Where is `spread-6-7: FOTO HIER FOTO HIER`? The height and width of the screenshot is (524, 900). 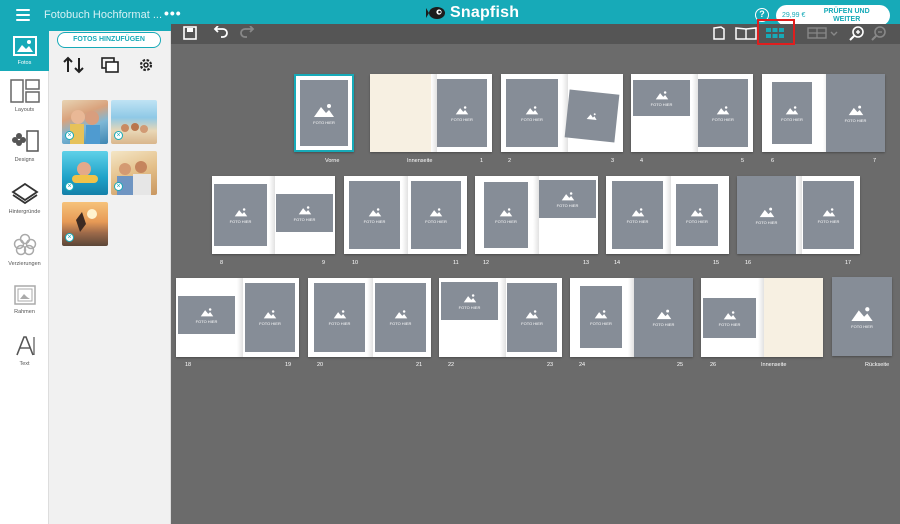 spread-6-7: FOTO HIER FOTO HIER is located at coordinates (823, 113).